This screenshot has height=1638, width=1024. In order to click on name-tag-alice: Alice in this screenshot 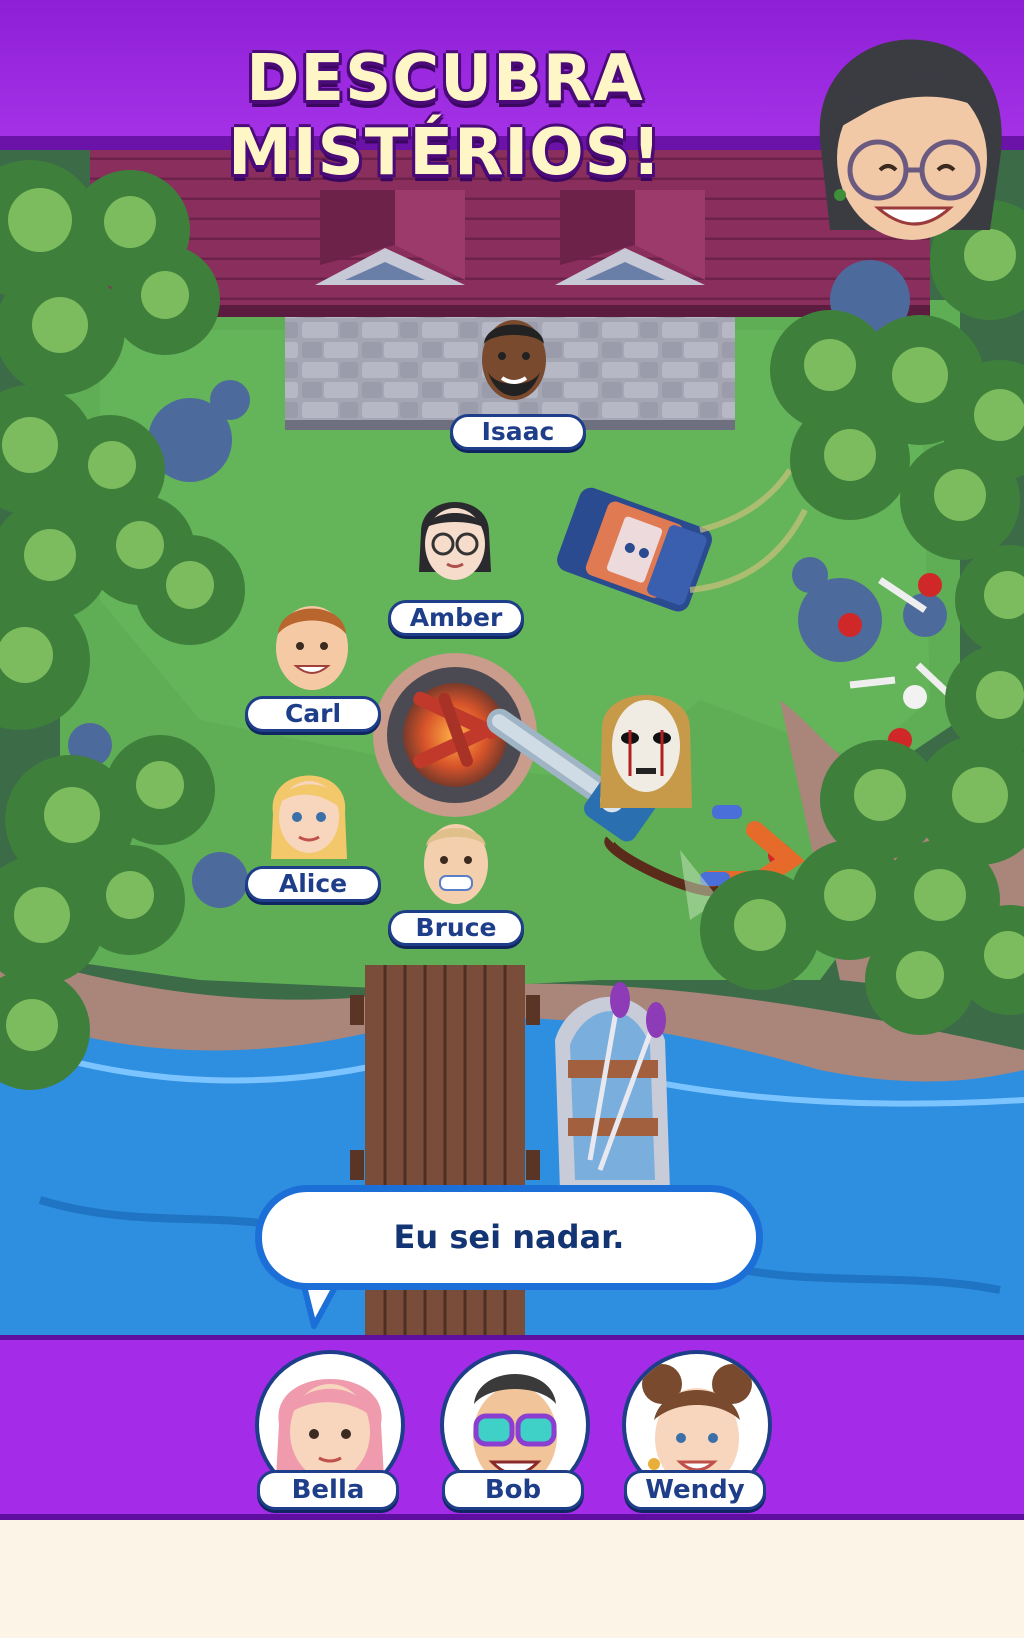, I will do `click(313, 884)`.